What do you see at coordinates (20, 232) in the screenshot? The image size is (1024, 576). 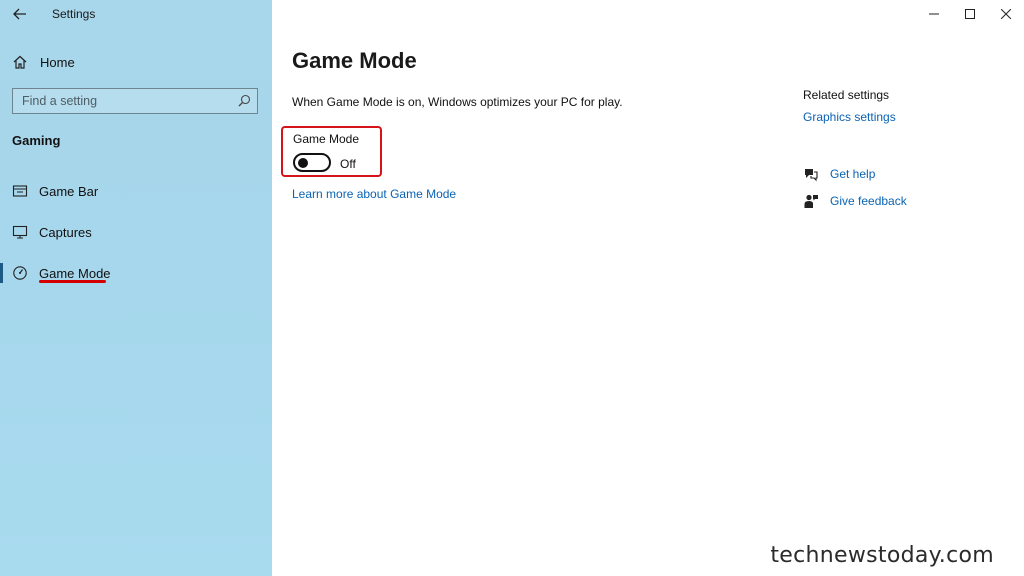 I see `captures-icon` at bounding box center [20, 232].